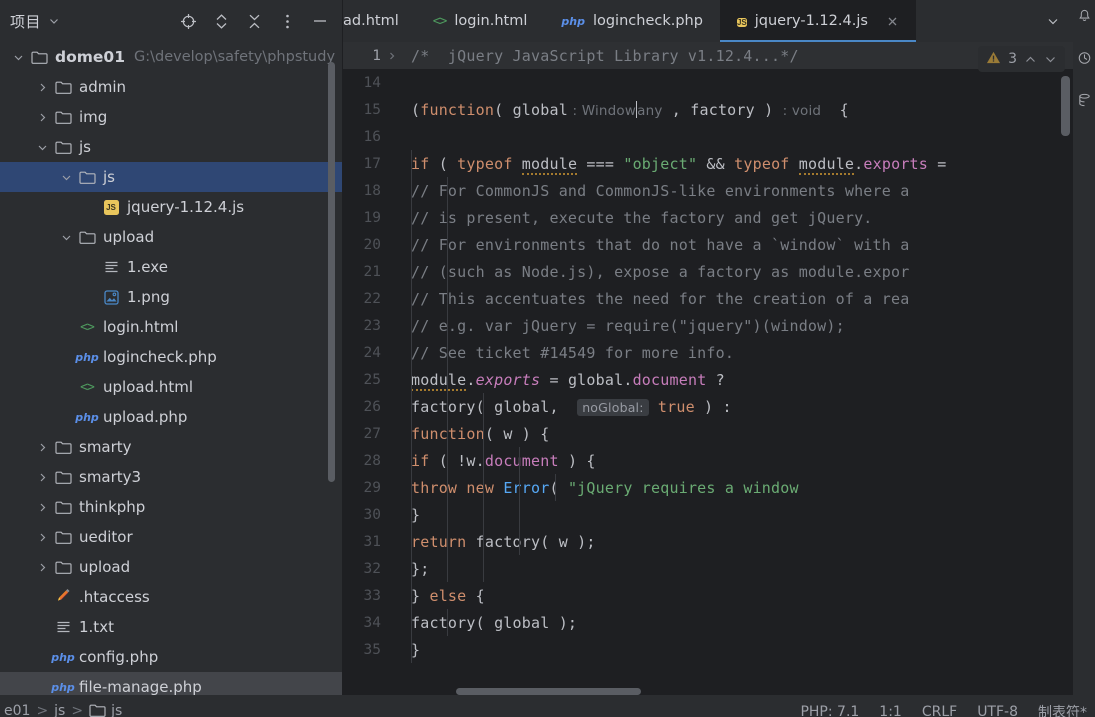 This screenshot has width=1095, height=717. What do you see at coordinates (708, 379) in the screenshot?
I see `code-line-25: 25 module.exports = global.document ?` at bounding box center [708, 379].